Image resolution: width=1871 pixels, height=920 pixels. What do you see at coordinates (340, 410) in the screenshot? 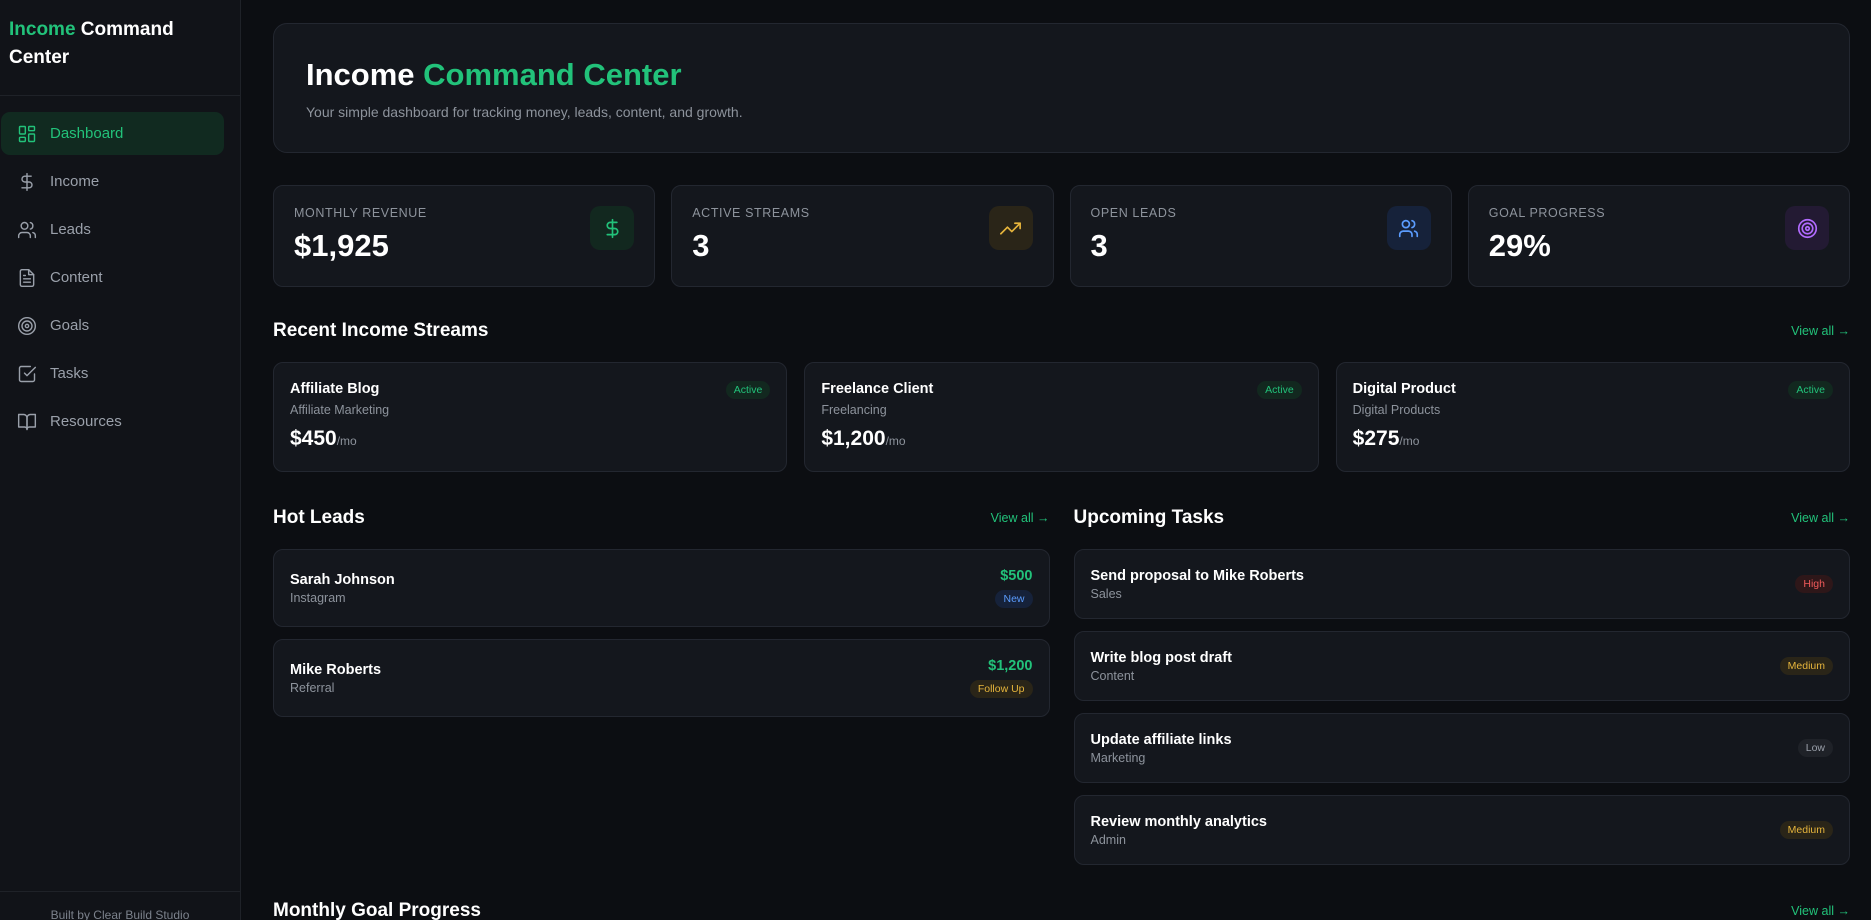
I see `stream-category: Affiliate Marketing` at bounding box center [340, 410].